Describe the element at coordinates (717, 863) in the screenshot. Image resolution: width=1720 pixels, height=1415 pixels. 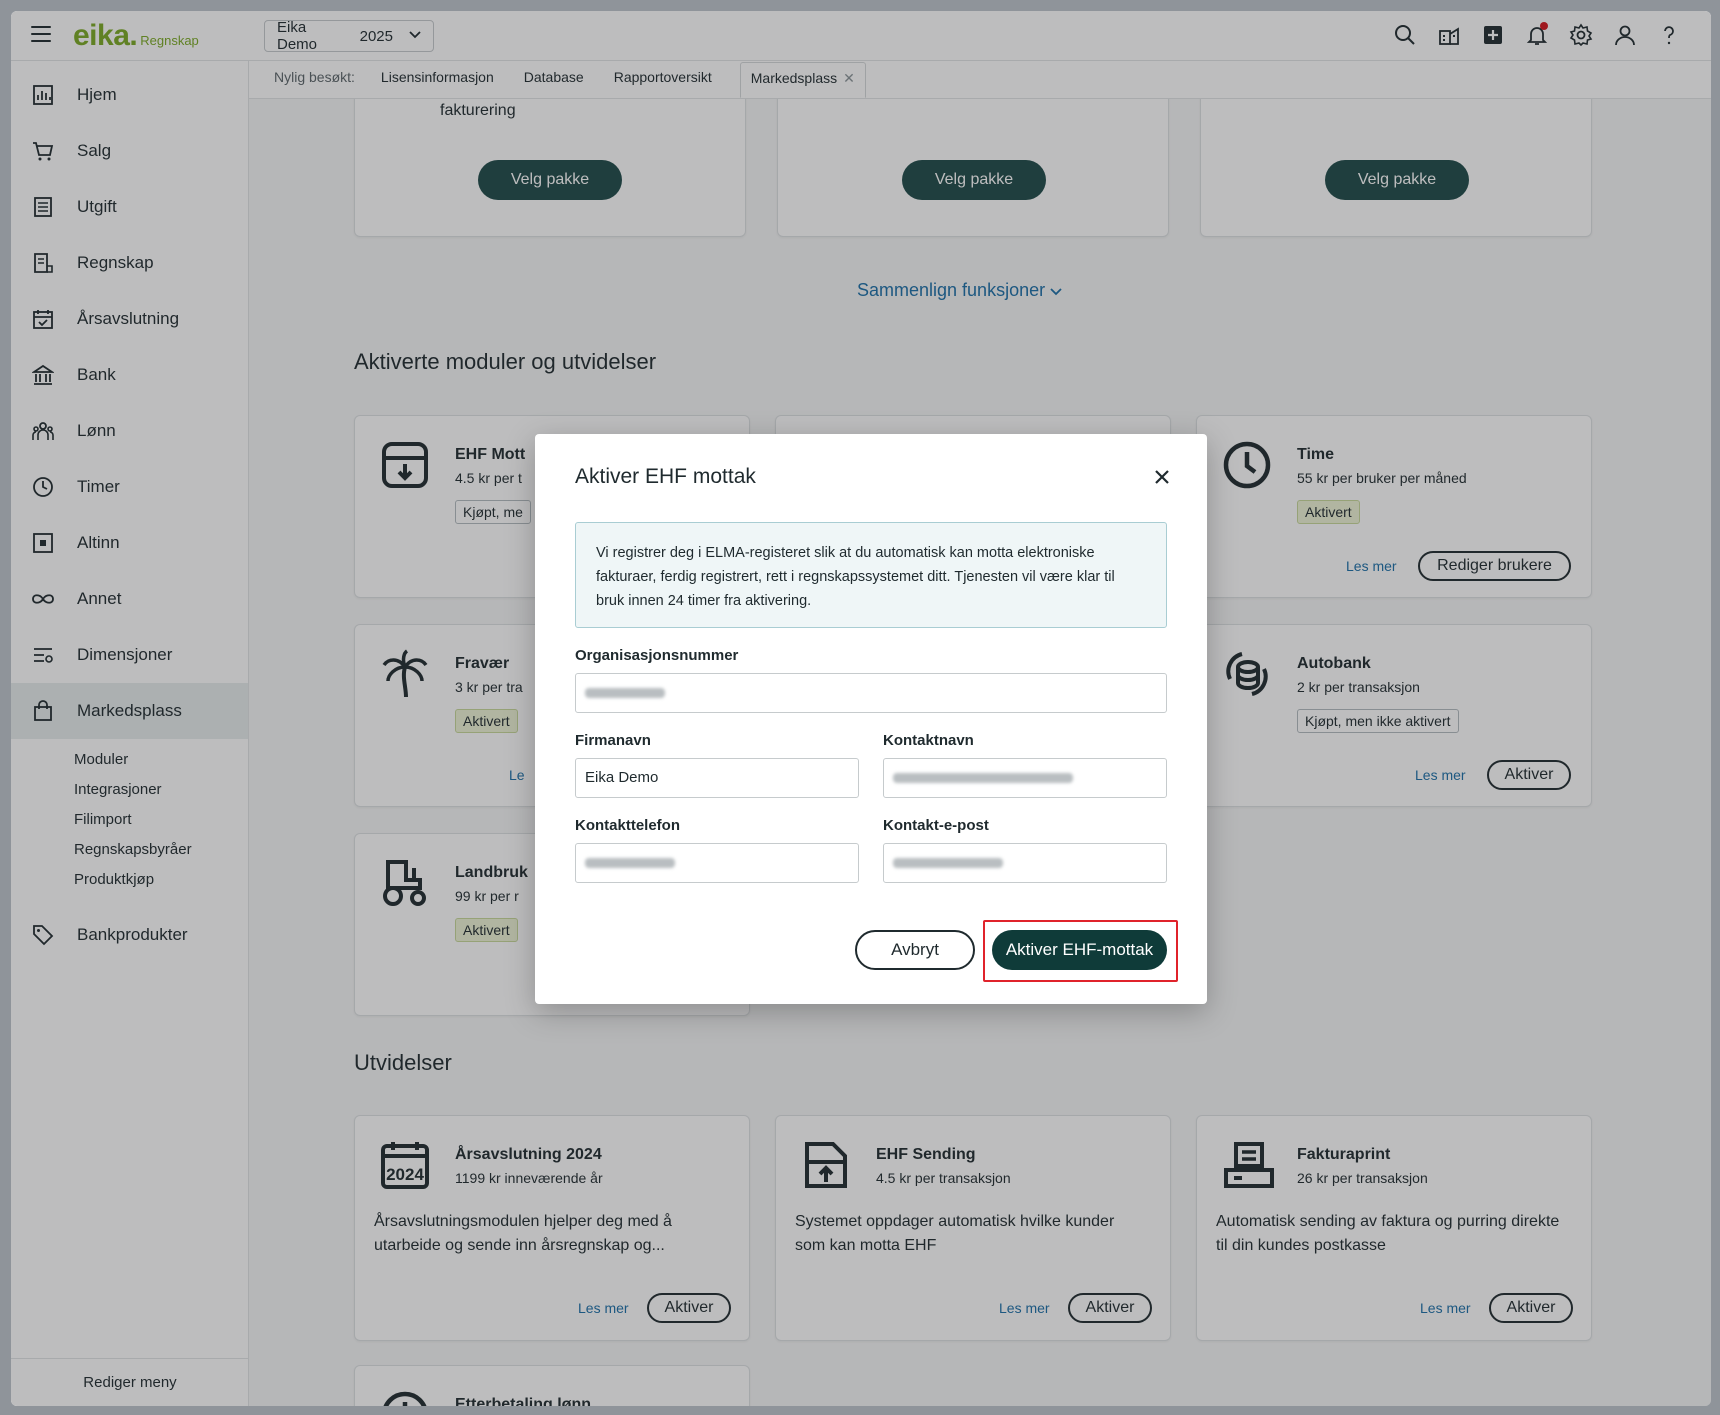
I see `contact-phone-field` at that location.